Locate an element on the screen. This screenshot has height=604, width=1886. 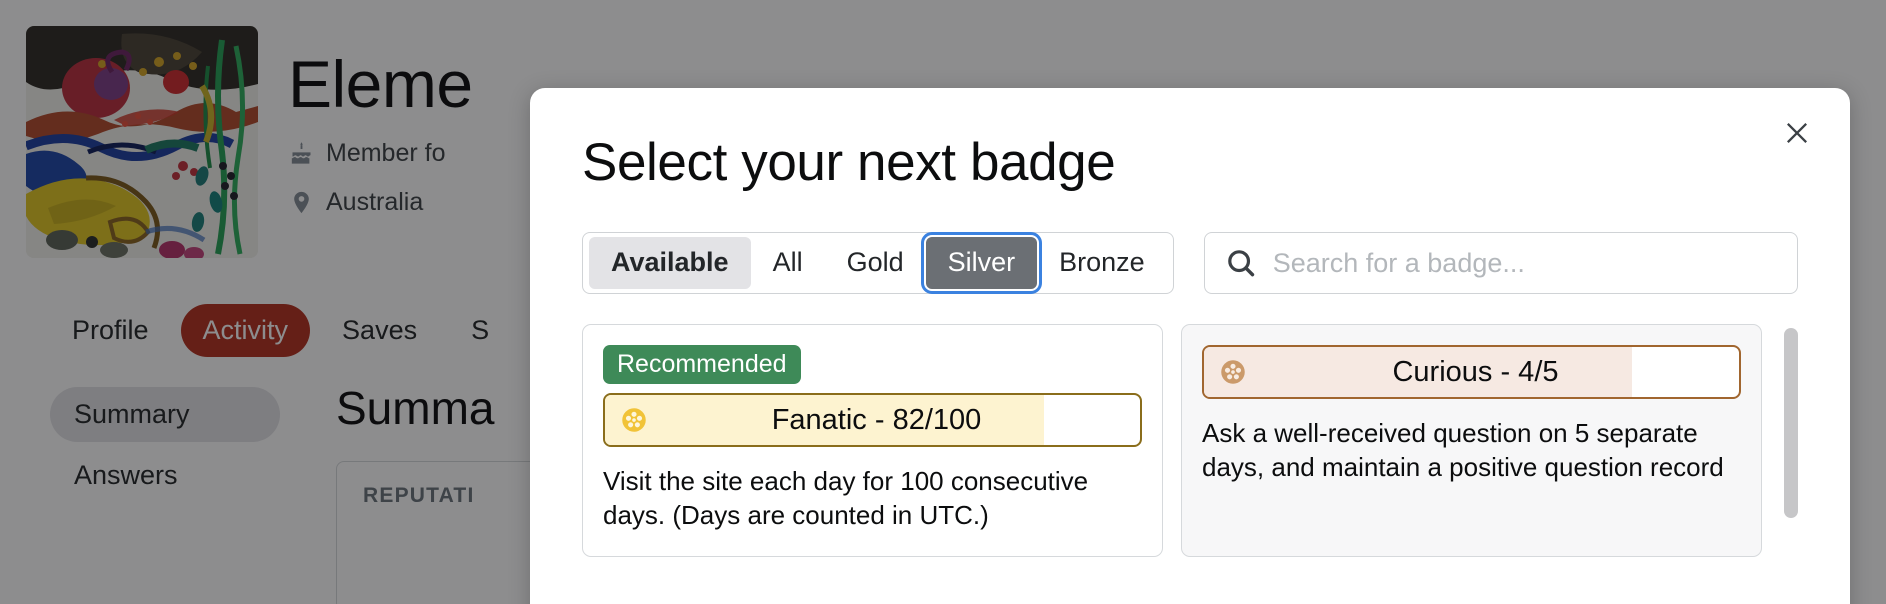
badge-search is located at coordinates (1500, 263).